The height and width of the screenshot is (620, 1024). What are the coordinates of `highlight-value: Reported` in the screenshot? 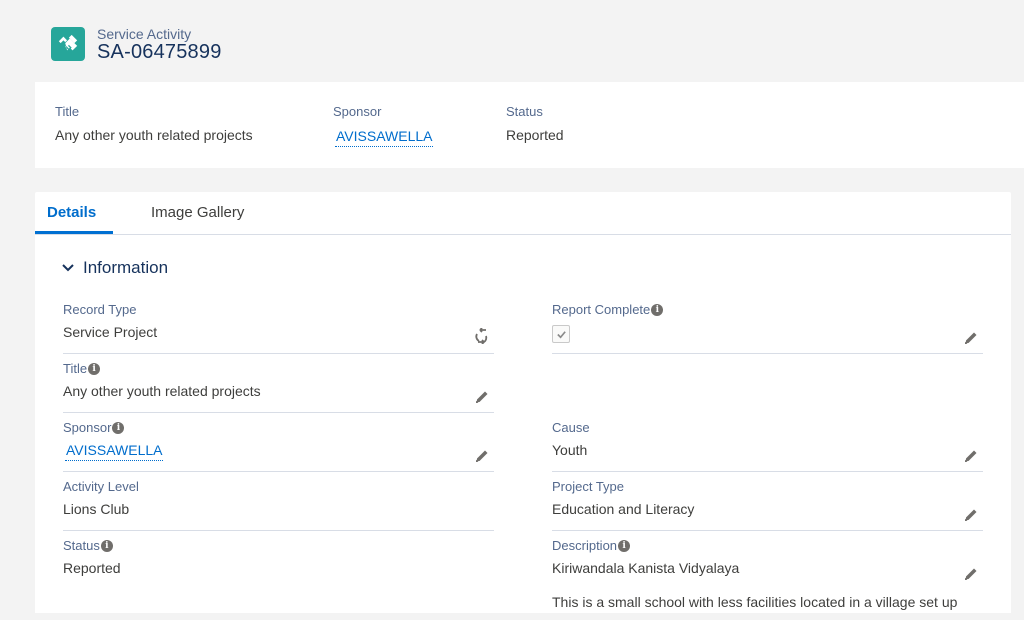 It's located at (535, 135).